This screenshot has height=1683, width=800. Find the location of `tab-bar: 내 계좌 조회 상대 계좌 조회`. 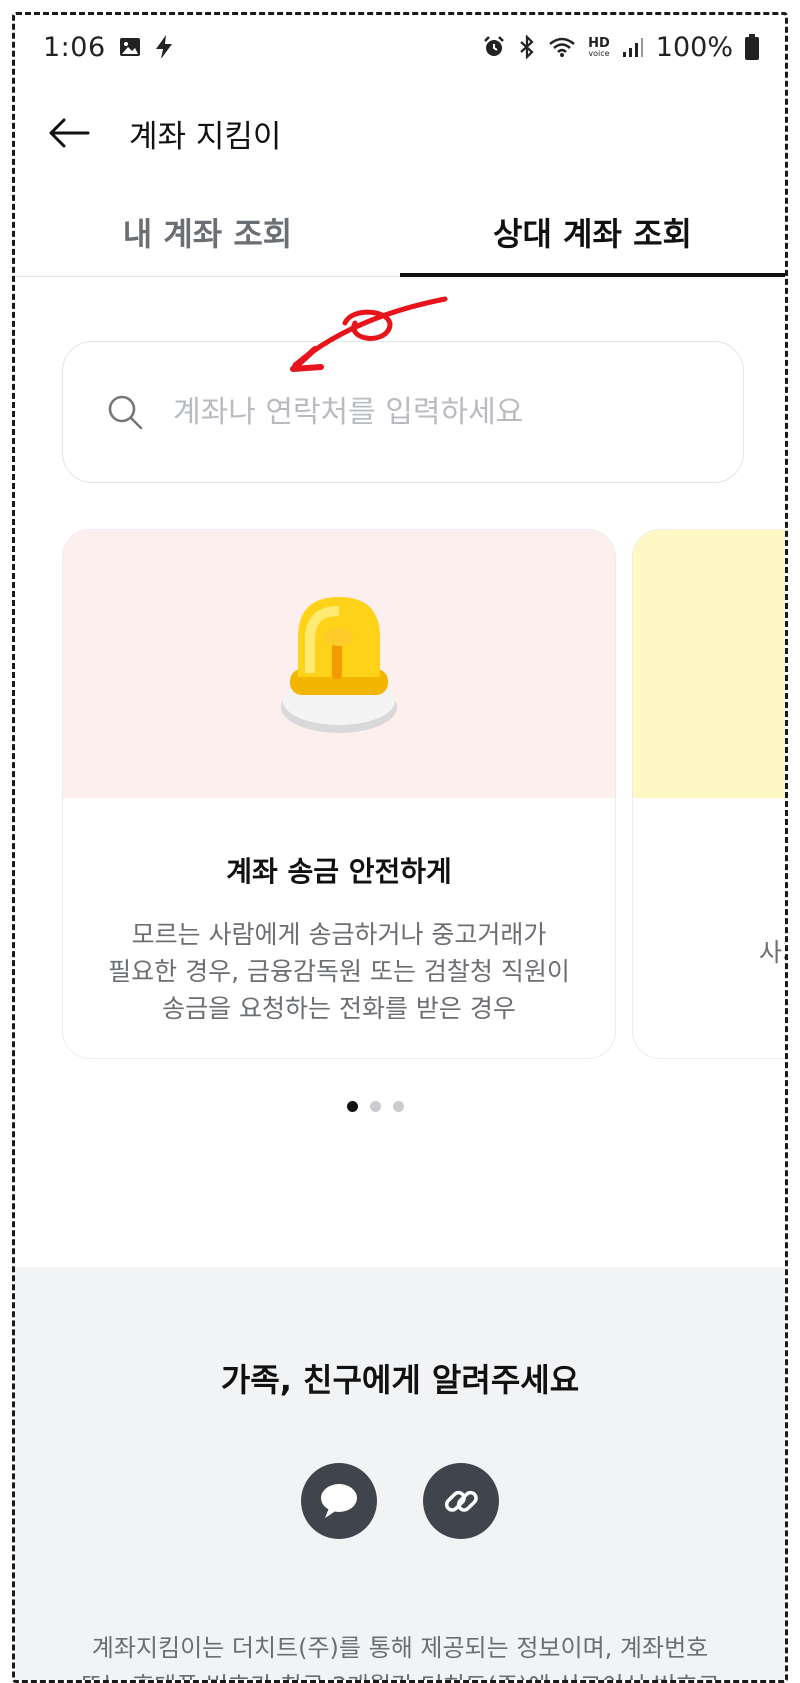

tab-bar: 내 계좌 조회 상대 계좌 조회 is located at coordinates (400, 232).